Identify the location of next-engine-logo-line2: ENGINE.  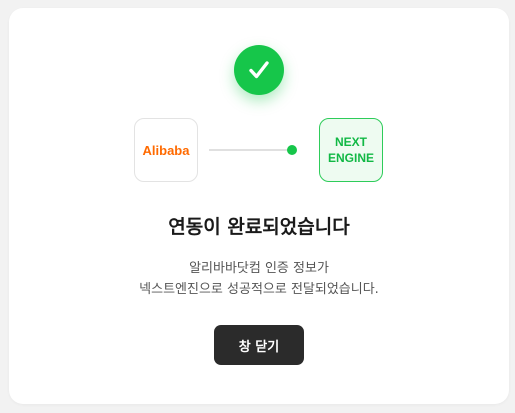
(350, 158).